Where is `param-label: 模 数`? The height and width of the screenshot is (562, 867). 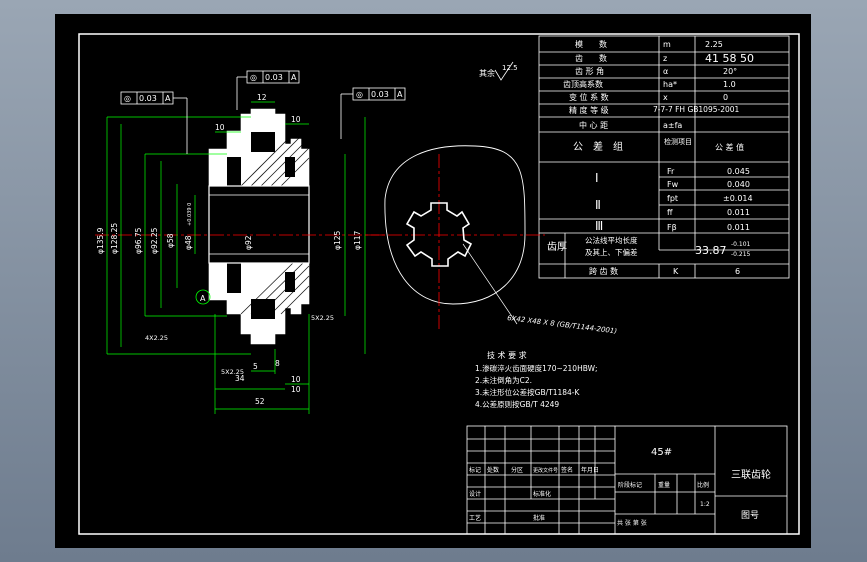
param-label: 模 数 is located at coordinates (591, 44).